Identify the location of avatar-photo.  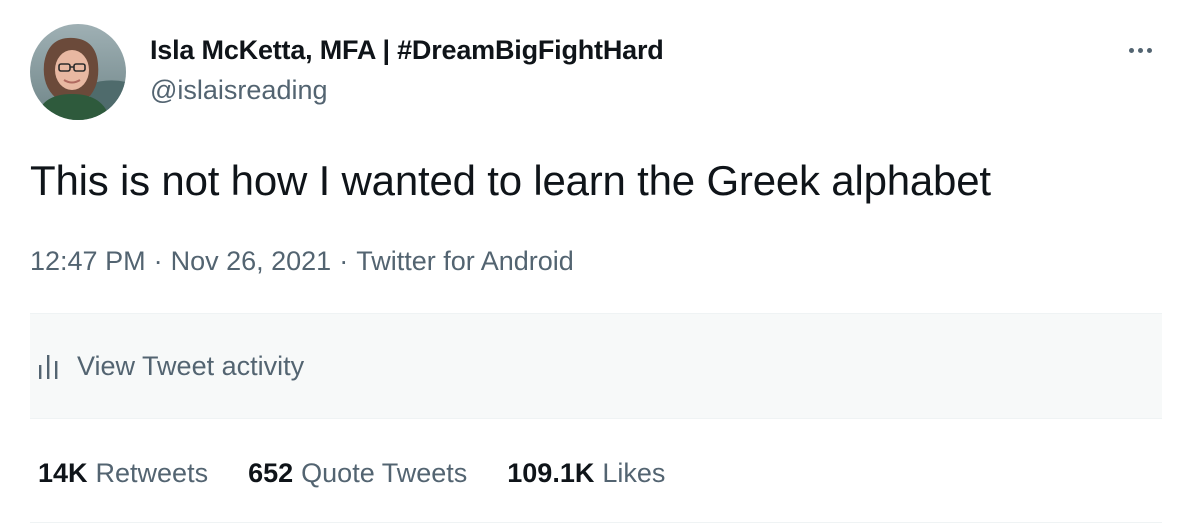
(78, 72).